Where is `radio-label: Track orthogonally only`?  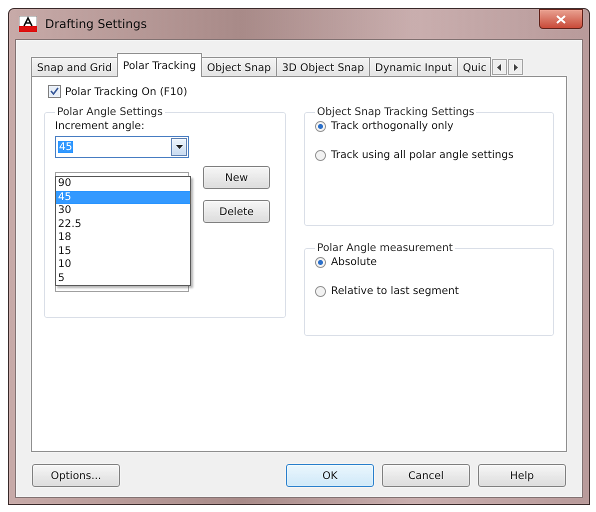 radio-label: Track orthogonally only is located at coordinates (392, 126).